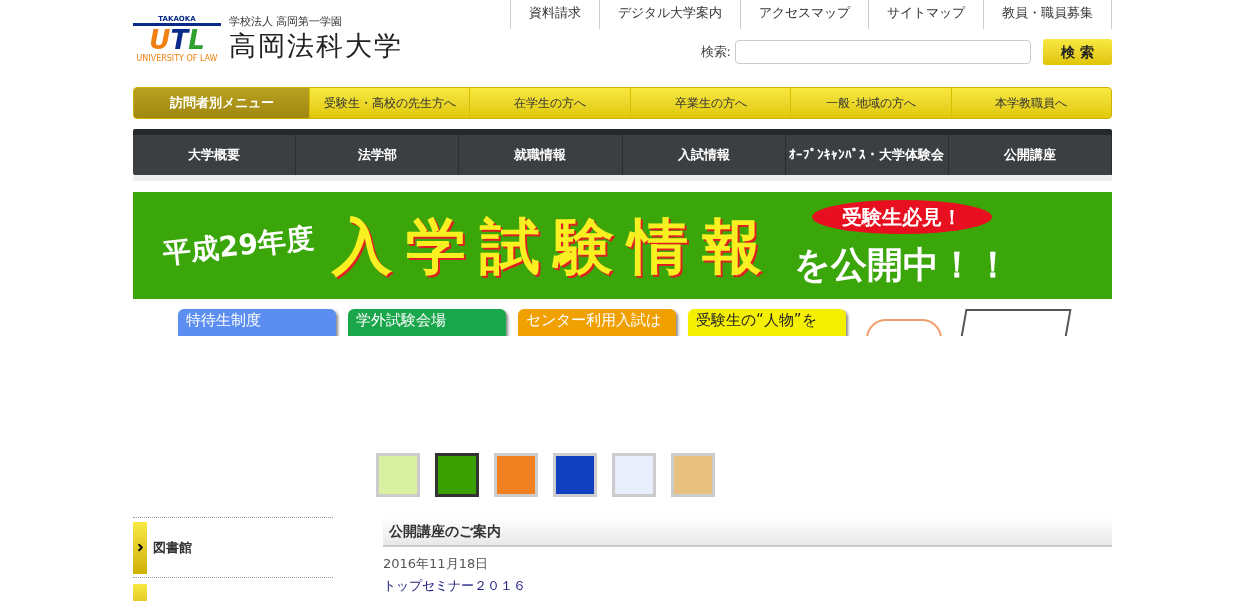  I want to click on sidebar-link: 図書館, so click(172, 547).